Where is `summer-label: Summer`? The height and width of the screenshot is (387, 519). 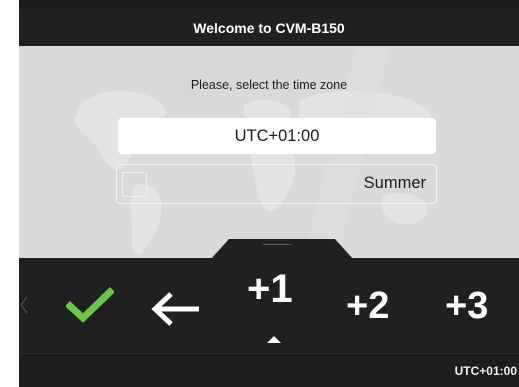
summer-label: Summer is located at coordinates (394, 183).